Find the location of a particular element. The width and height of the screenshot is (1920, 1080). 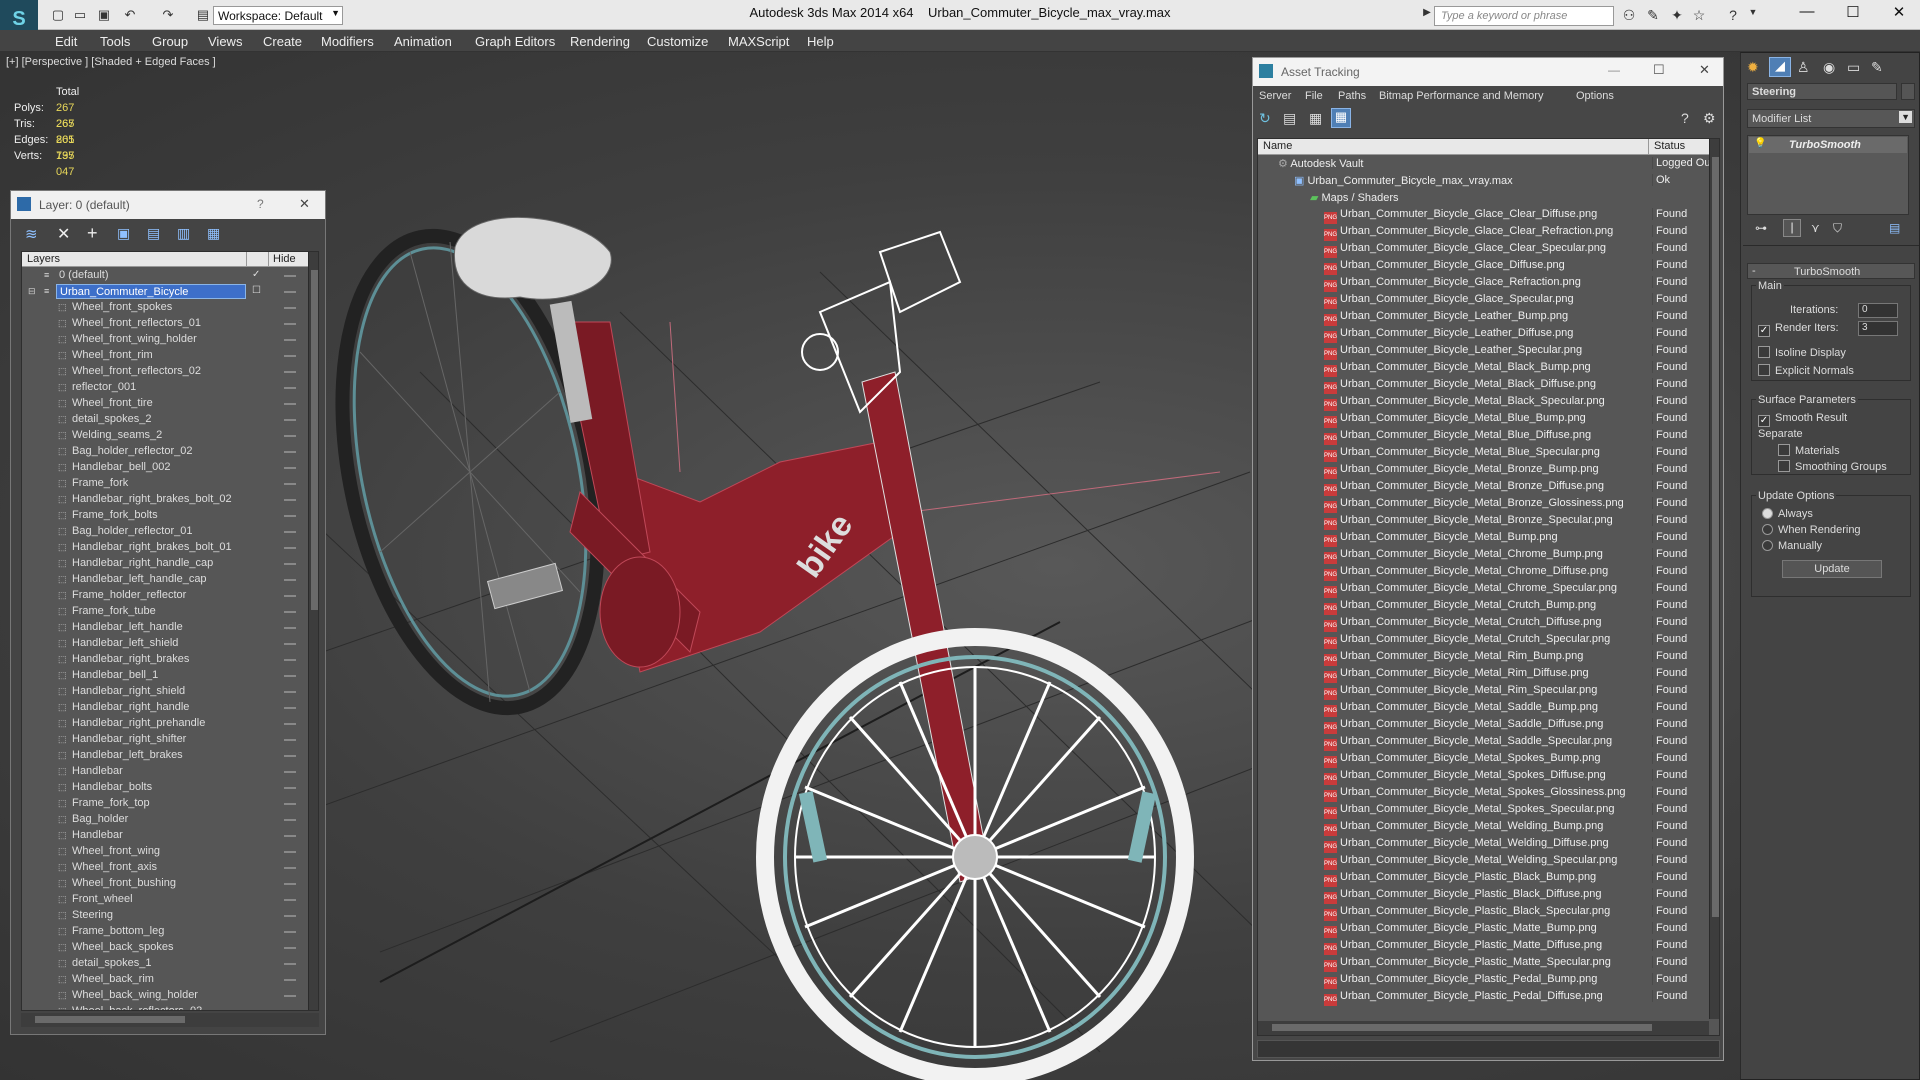

object-row: ⬚ reflector_001 is located at coordinates (165, 388).